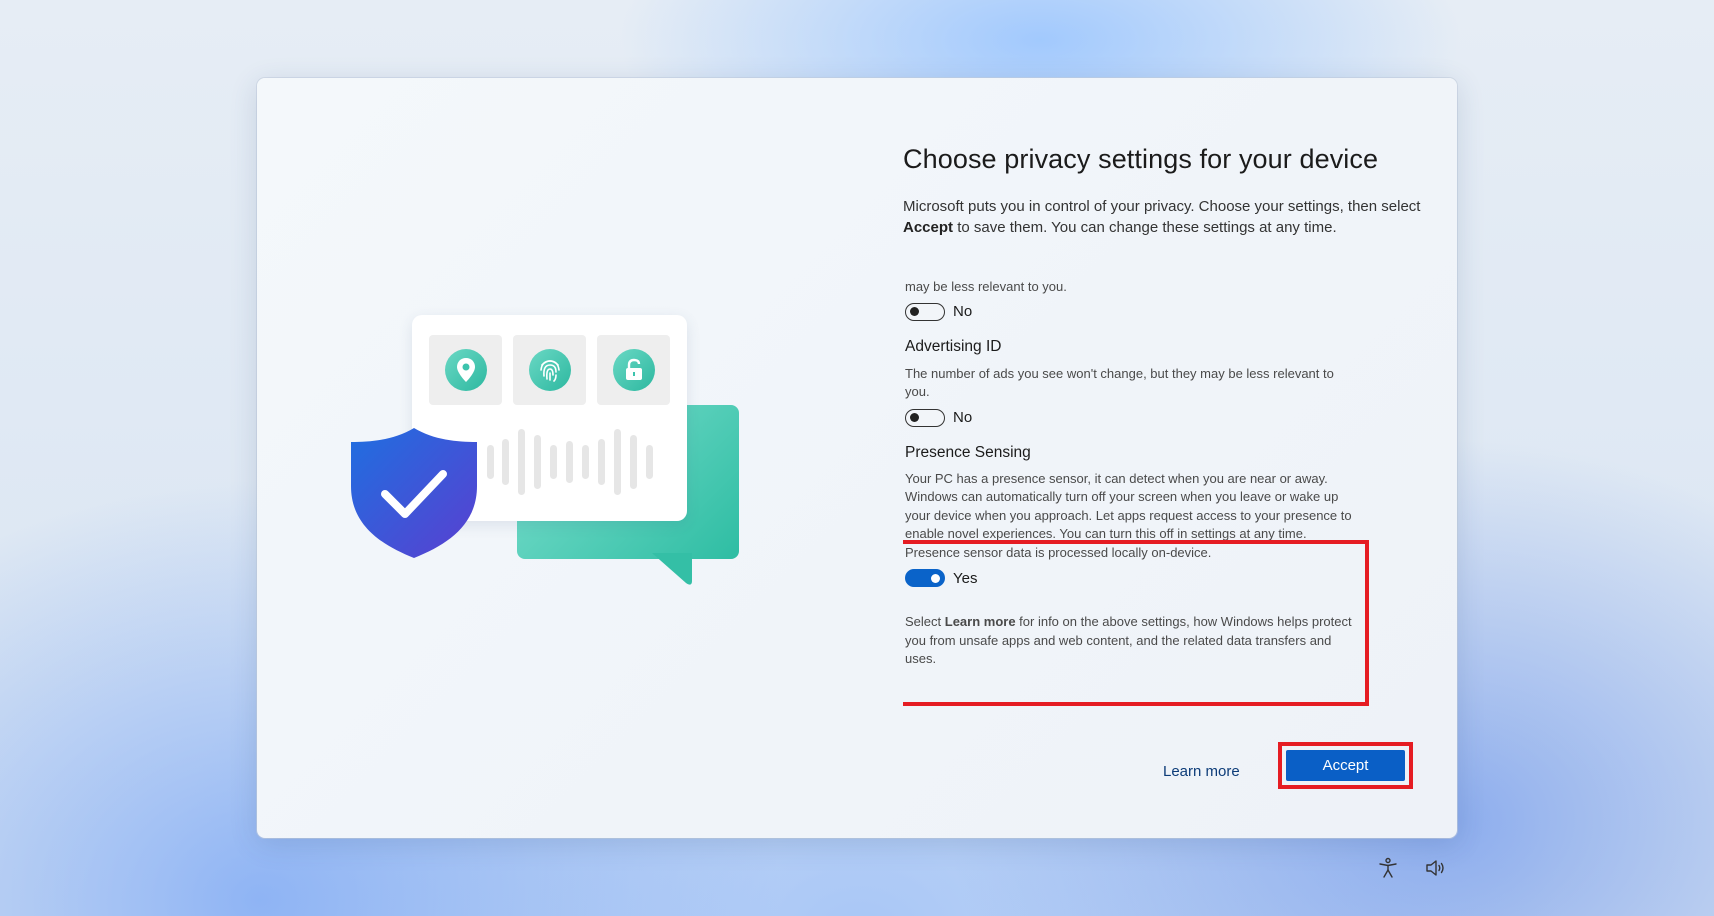 This screenshot has height=916, width=1714. Describe the element at coordinates (1136, 623) in the screenshot. I see `presence-sensing-highlight` at that location.